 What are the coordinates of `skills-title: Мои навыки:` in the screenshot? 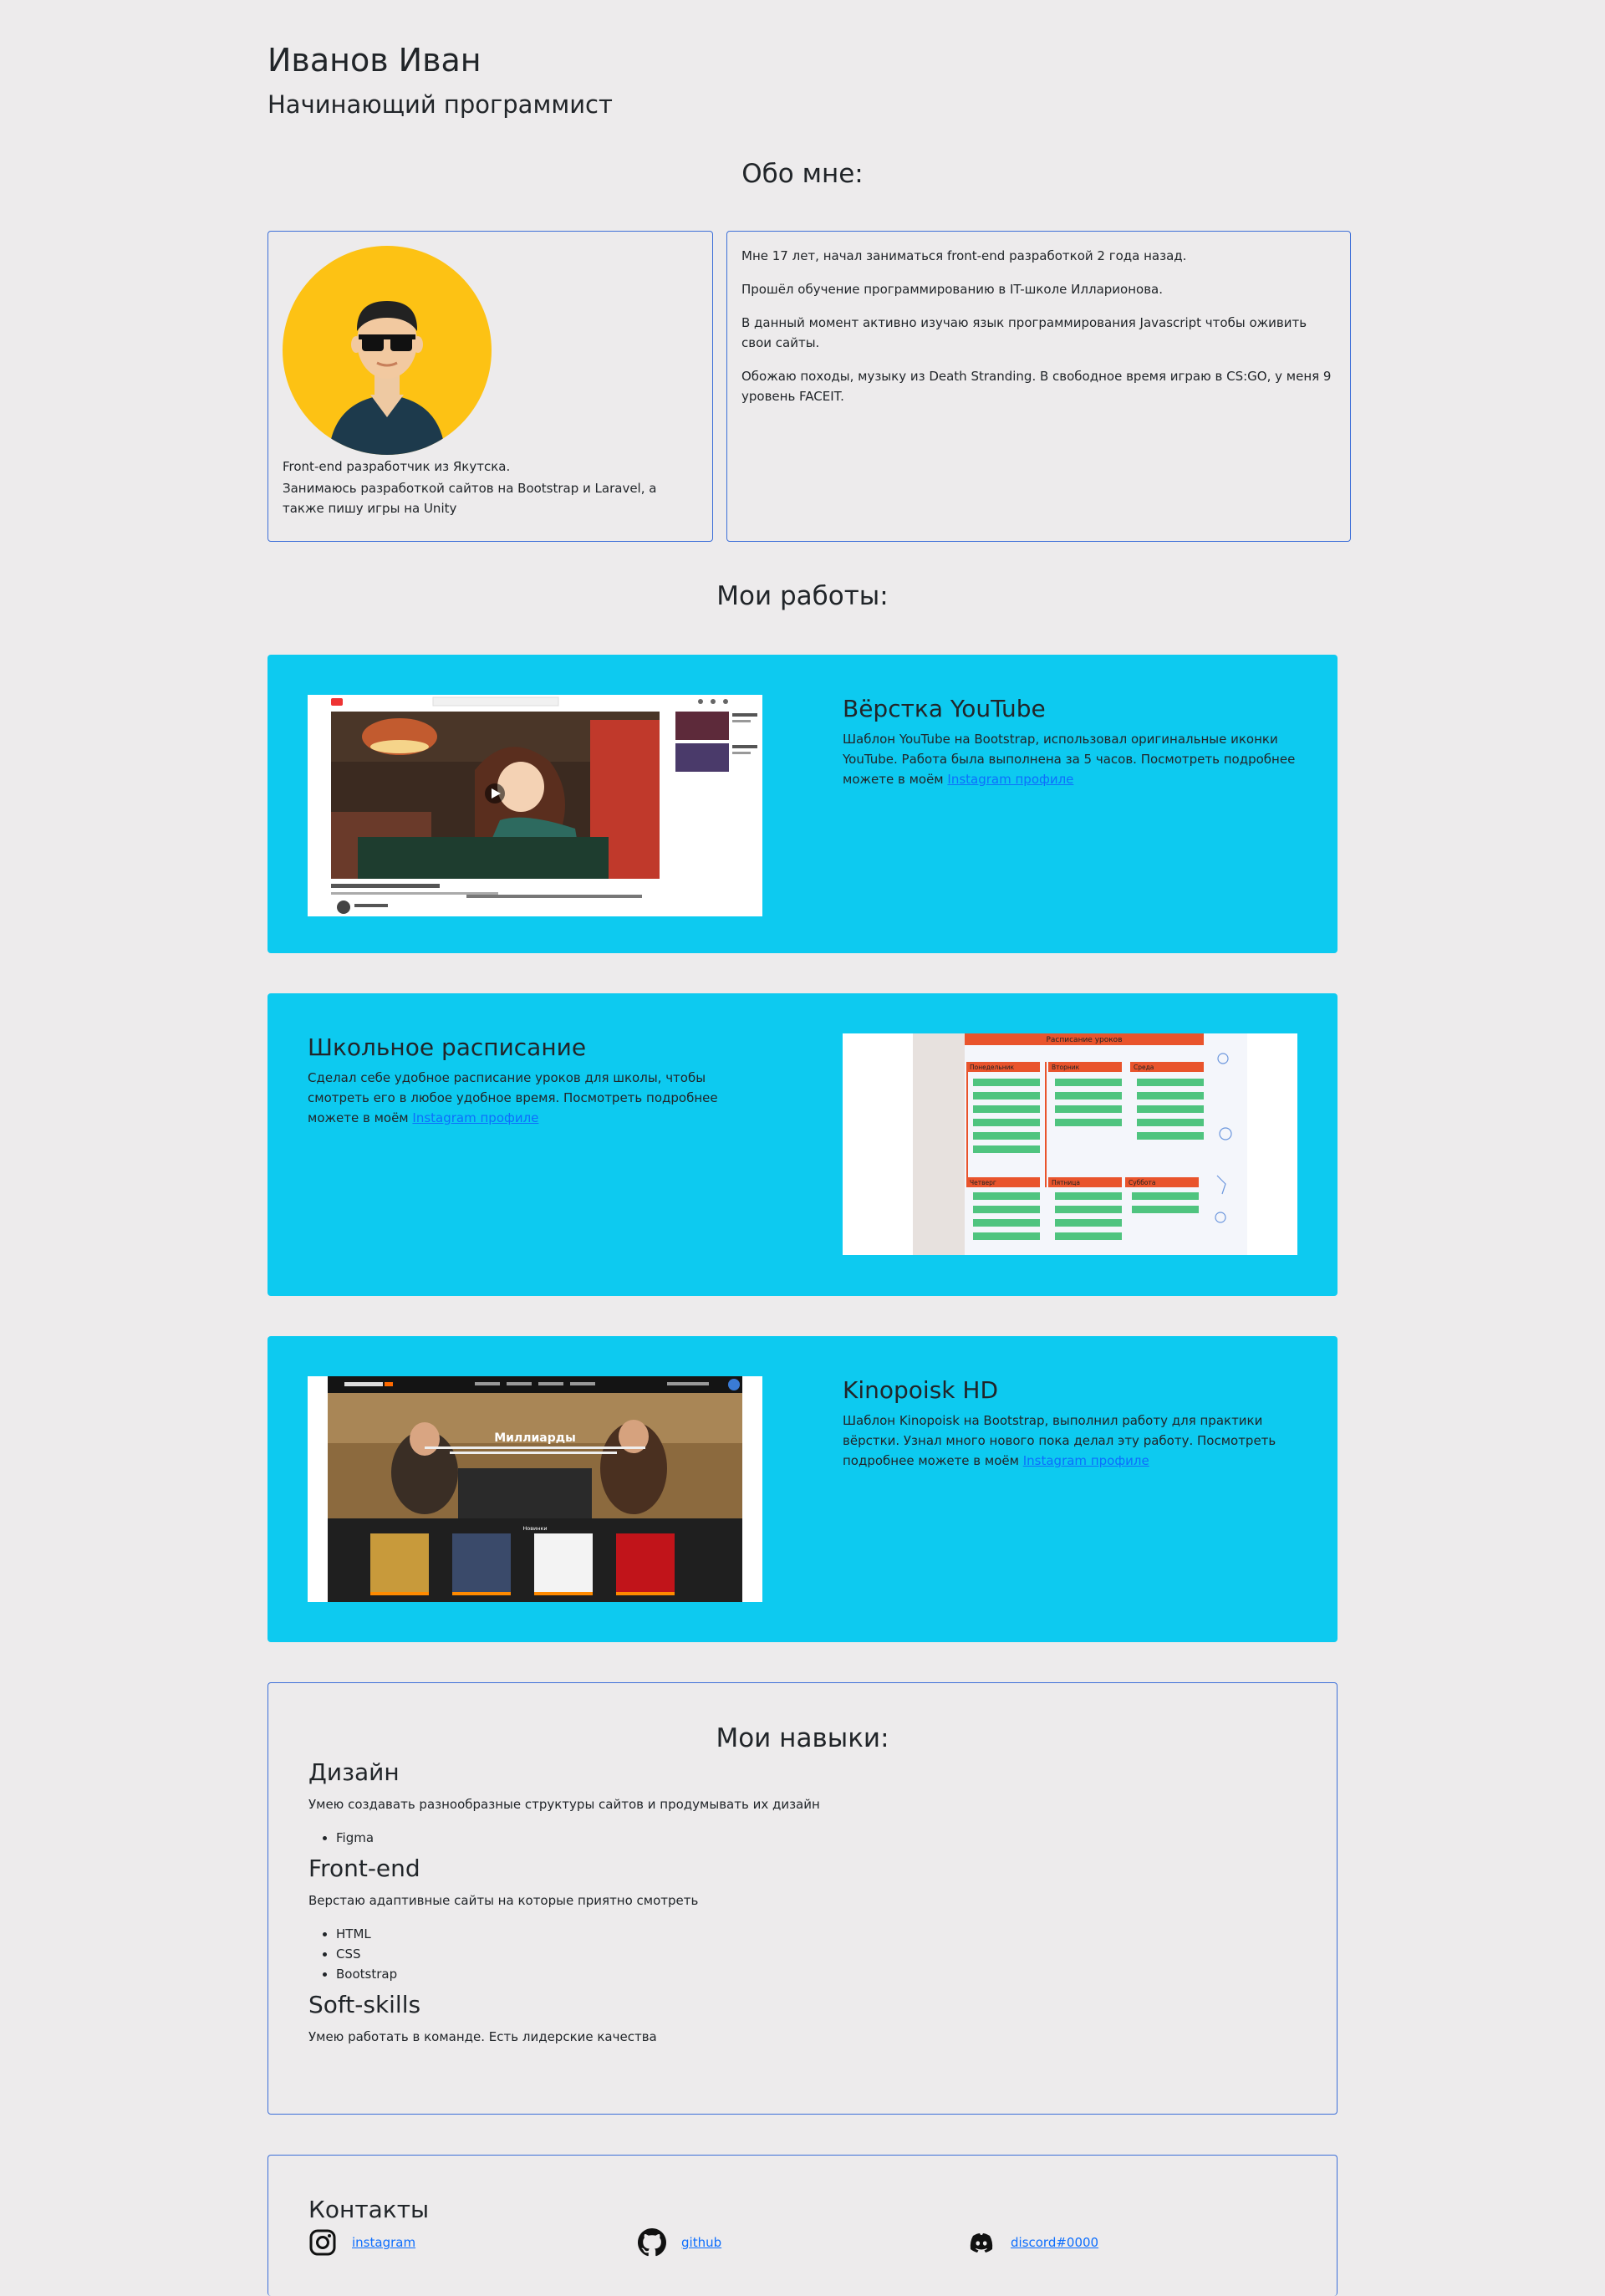 It's located at (802, 1738).